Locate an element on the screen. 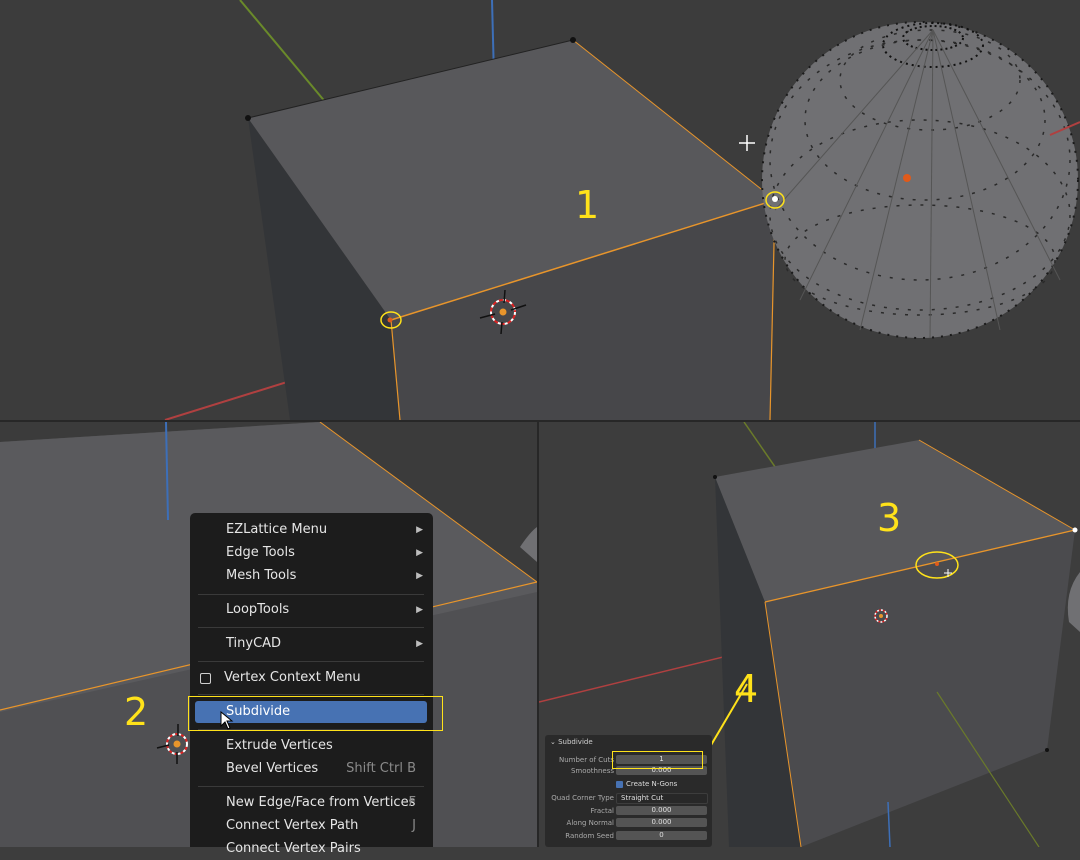 The image size is (1080, 860). menu-item-edge-tools: Edge Tools ▶ is located at coordinates (311, 553).